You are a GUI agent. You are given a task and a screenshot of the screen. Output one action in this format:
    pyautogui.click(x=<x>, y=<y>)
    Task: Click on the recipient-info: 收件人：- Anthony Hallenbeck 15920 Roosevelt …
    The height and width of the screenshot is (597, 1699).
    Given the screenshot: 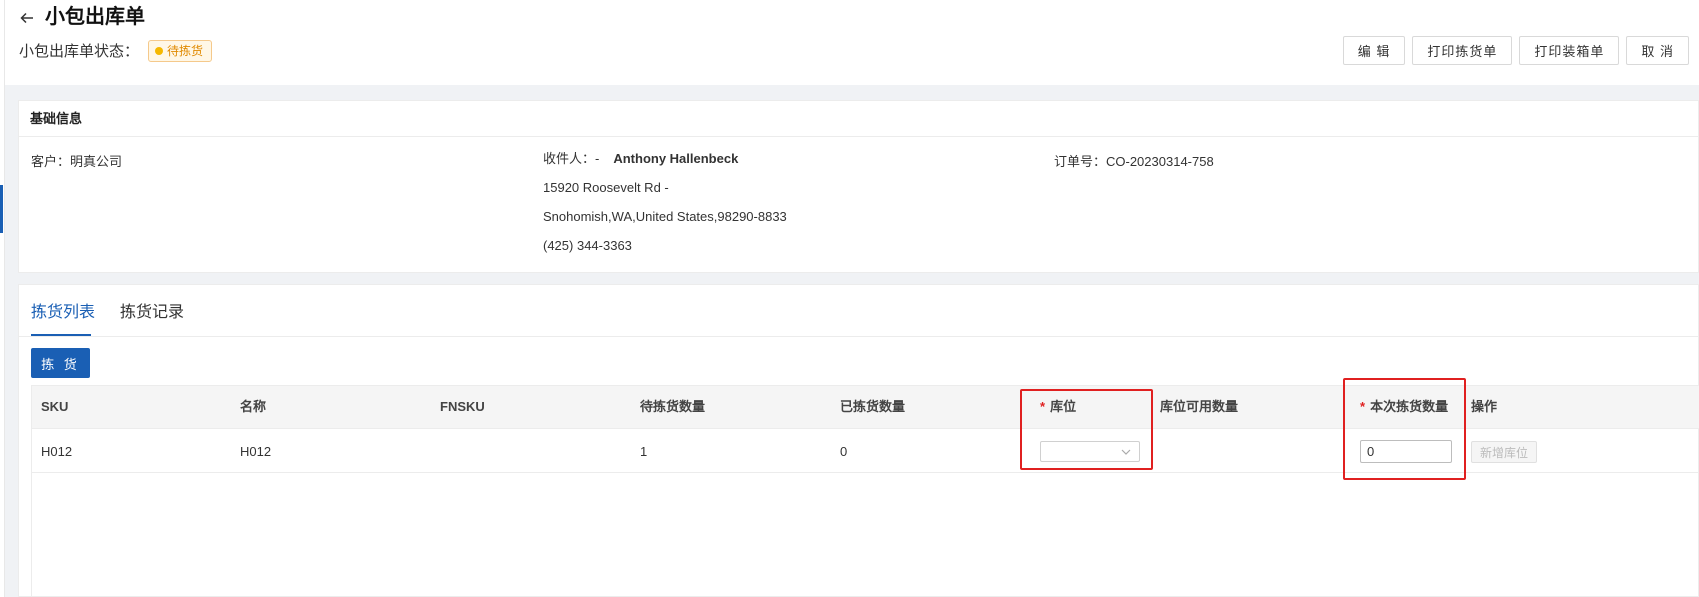 What is the action you would take?
    pyautogui.click(x=665, y=209)
    